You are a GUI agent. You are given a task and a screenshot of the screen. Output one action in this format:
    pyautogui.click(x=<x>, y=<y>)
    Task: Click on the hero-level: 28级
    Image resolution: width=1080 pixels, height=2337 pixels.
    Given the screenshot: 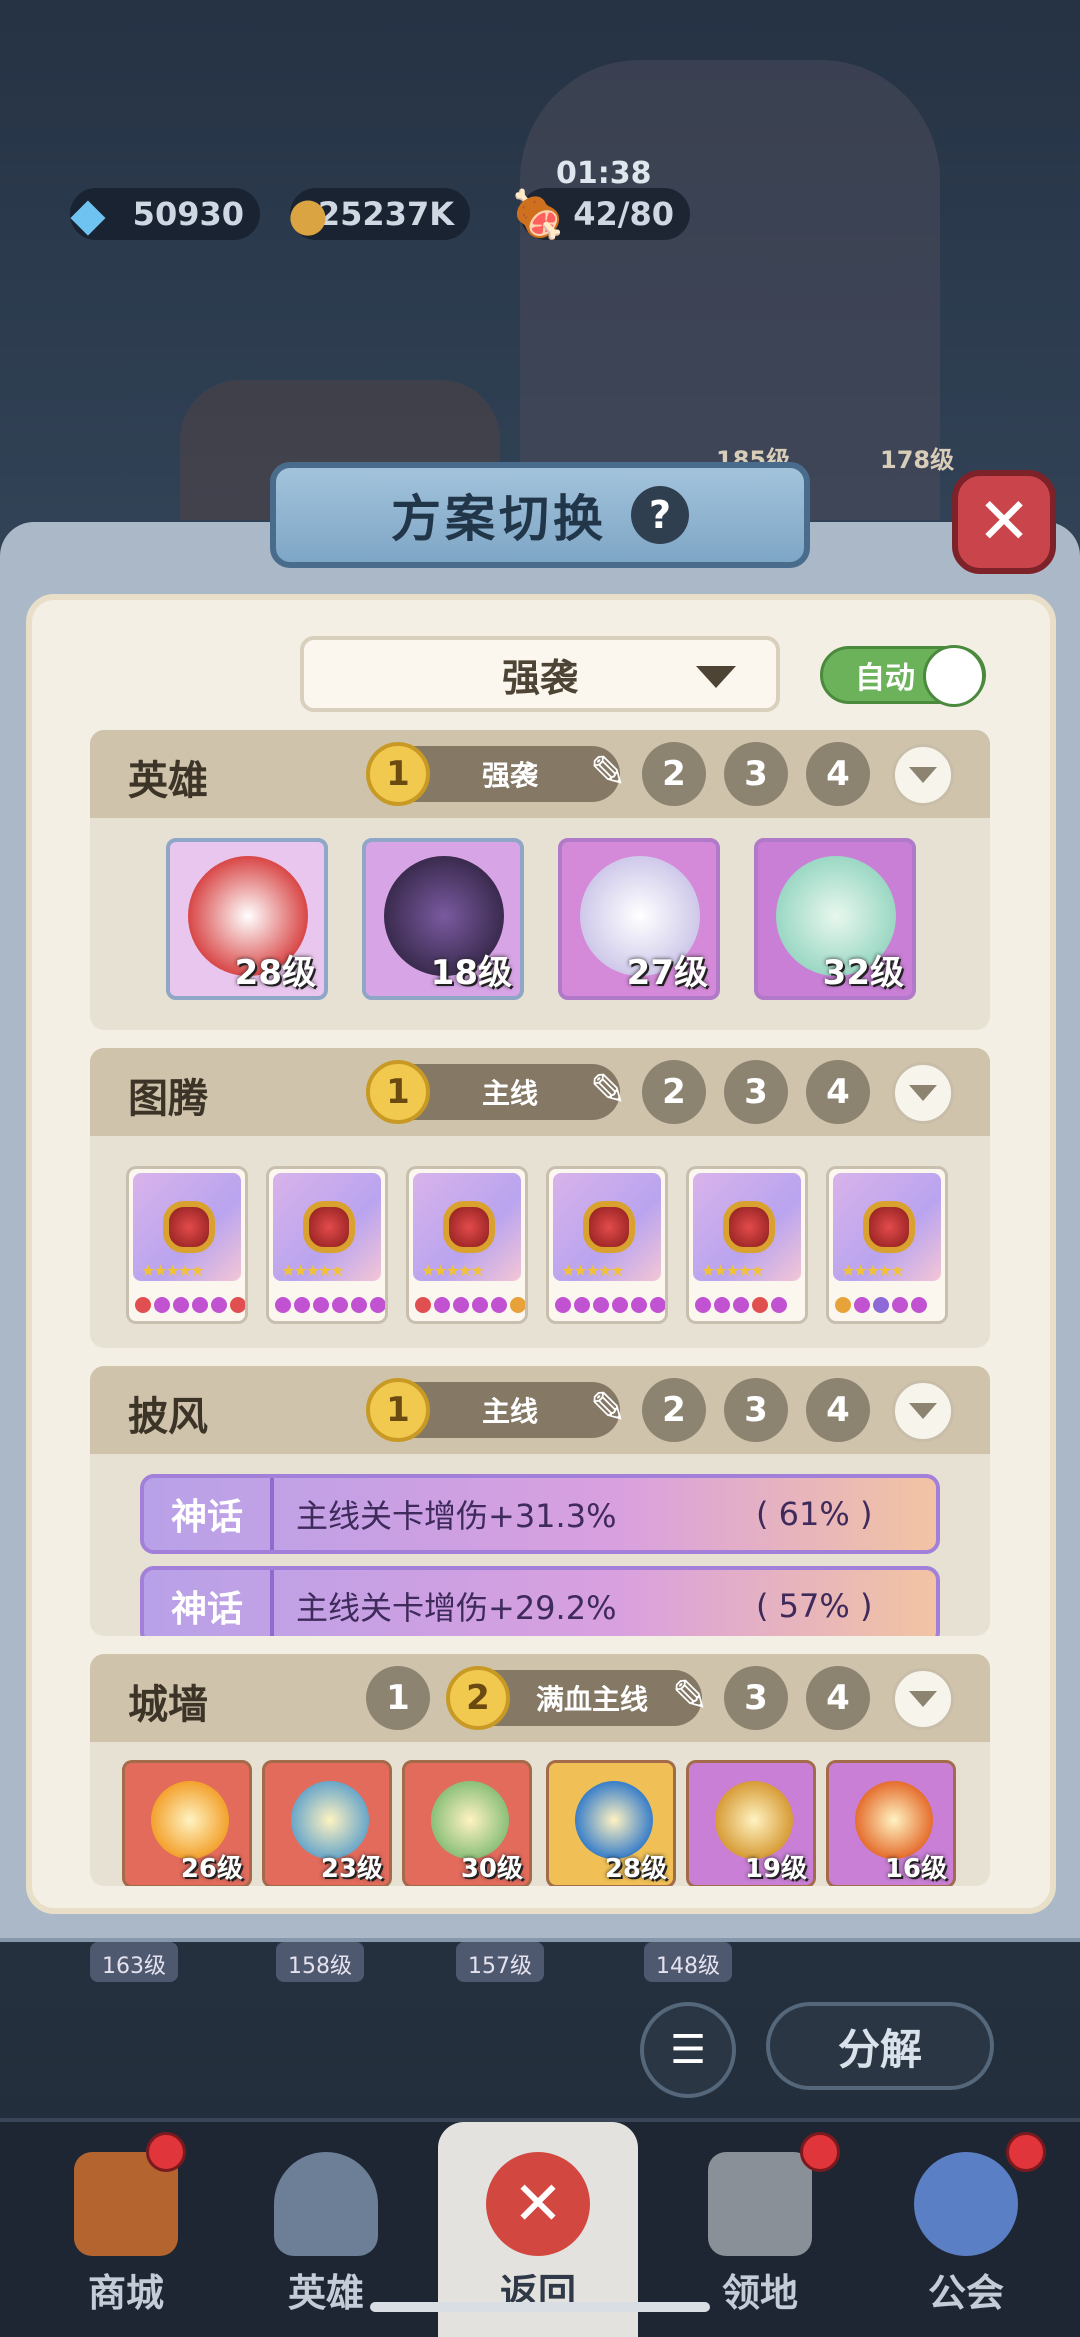 What is the action you would take?
    pyautogui.click(x=275, y=973)
    